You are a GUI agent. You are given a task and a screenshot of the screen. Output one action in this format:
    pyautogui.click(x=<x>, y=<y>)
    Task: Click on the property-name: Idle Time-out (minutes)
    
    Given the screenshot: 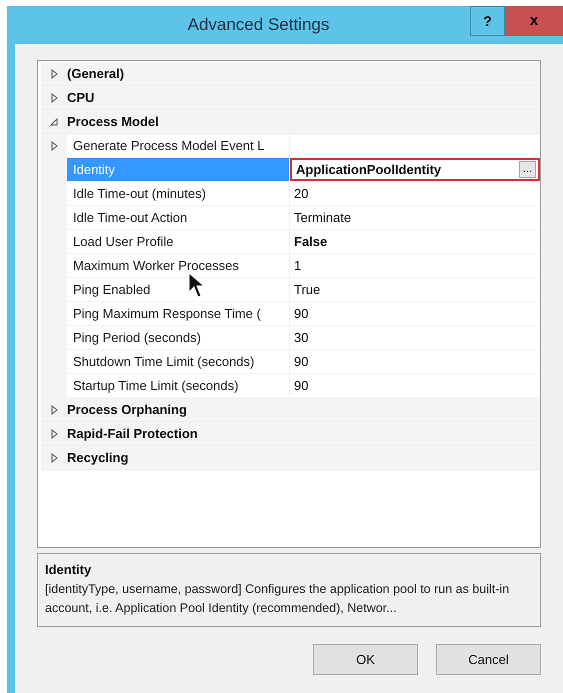 What is the action you would take?
    pyautogui.click(x=178, y=193)
    